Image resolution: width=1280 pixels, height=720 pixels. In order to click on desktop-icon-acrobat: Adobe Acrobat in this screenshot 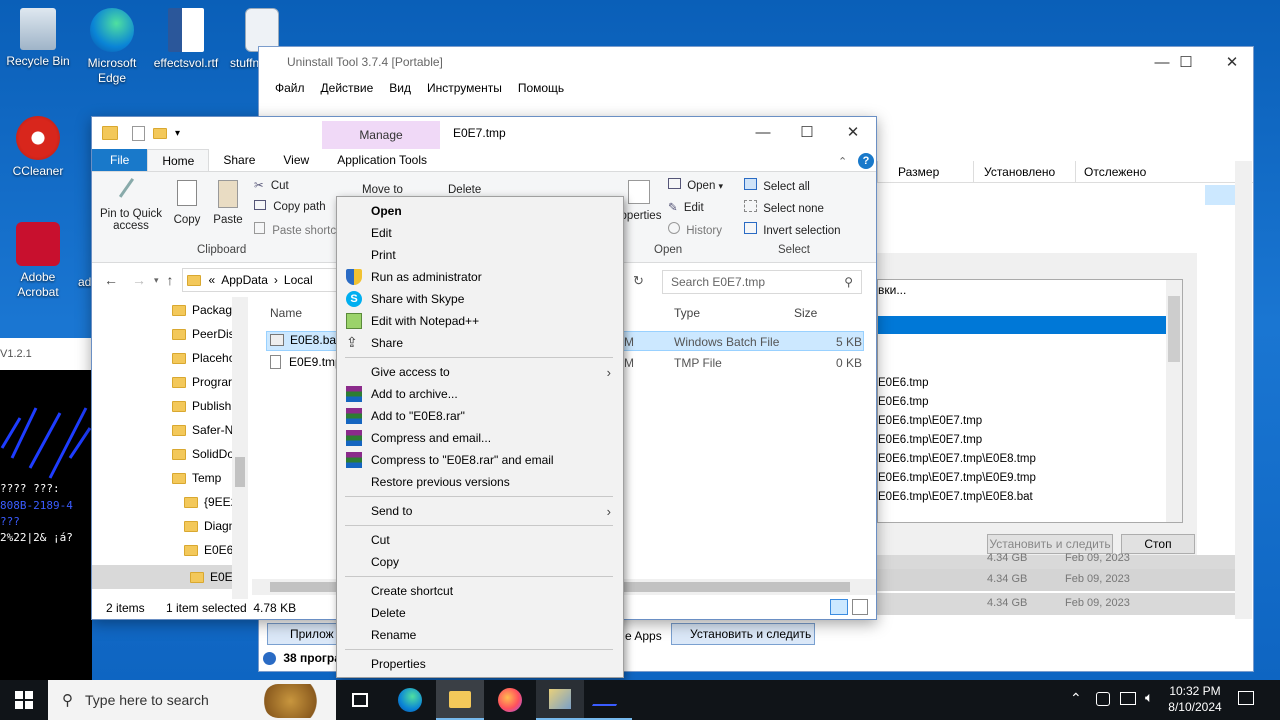, I will do `click(38, 261)`.